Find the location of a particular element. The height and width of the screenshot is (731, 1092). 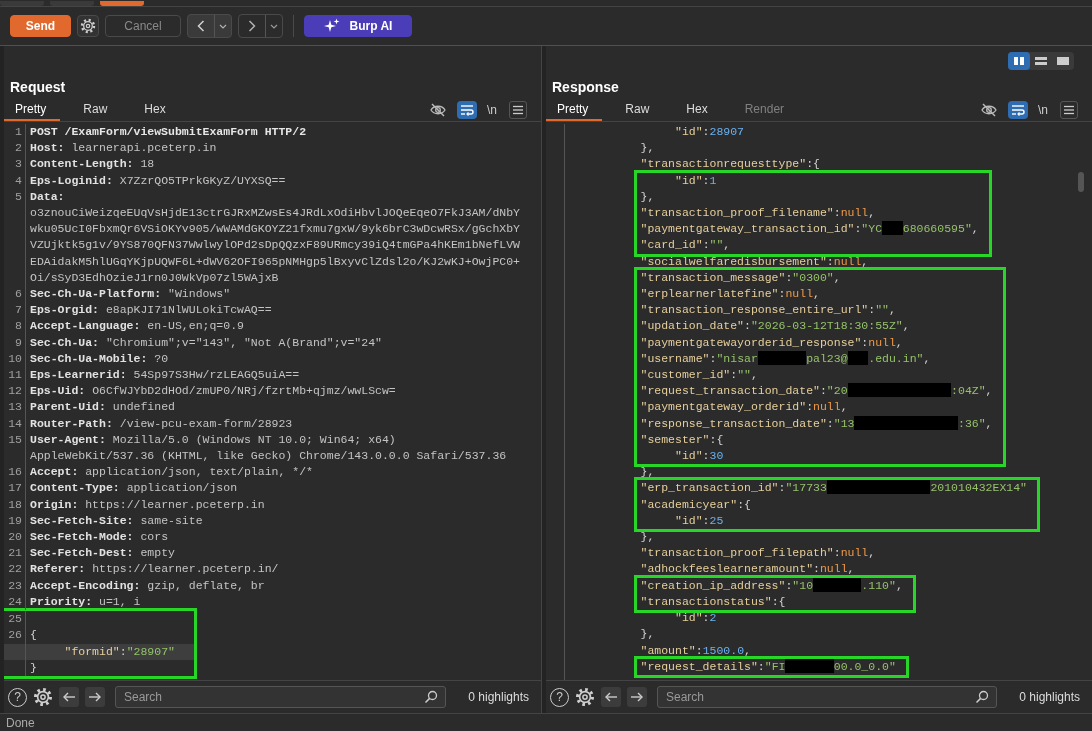

line-number: 18 is located at coordinates (15, 504).